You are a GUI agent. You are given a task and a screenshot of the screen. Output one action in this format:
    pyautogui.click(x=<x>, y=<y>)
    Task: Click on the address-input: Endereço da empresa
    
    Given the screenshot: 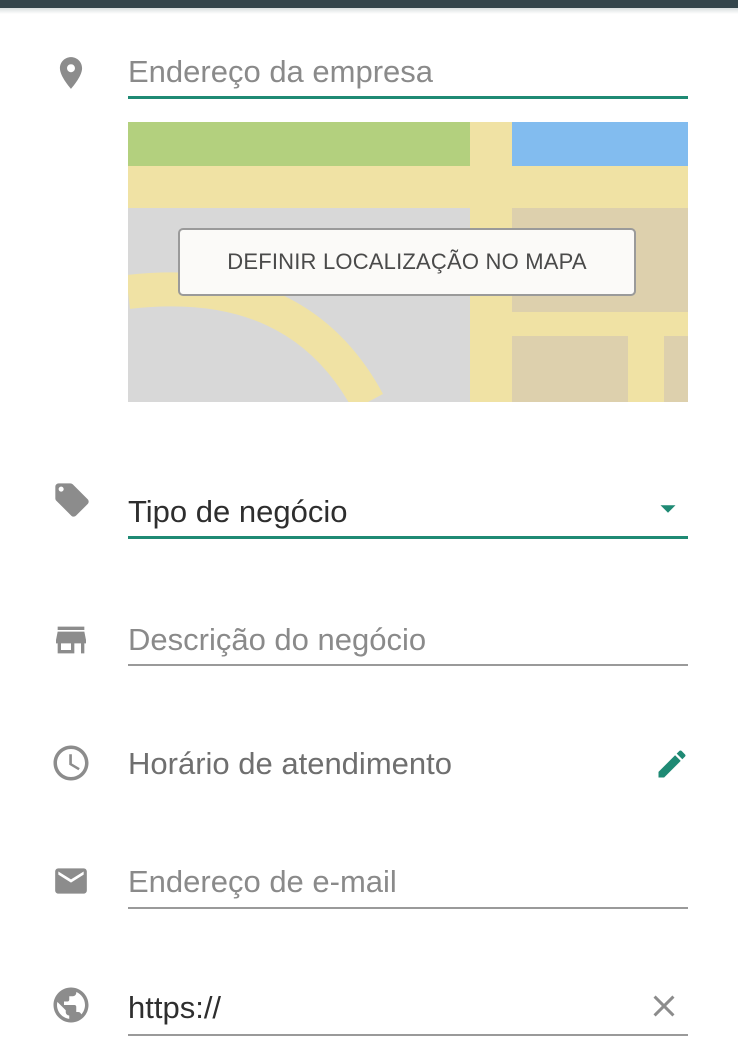 What is the action you would take?
    pyautogui.click(x=408, y=74)
    